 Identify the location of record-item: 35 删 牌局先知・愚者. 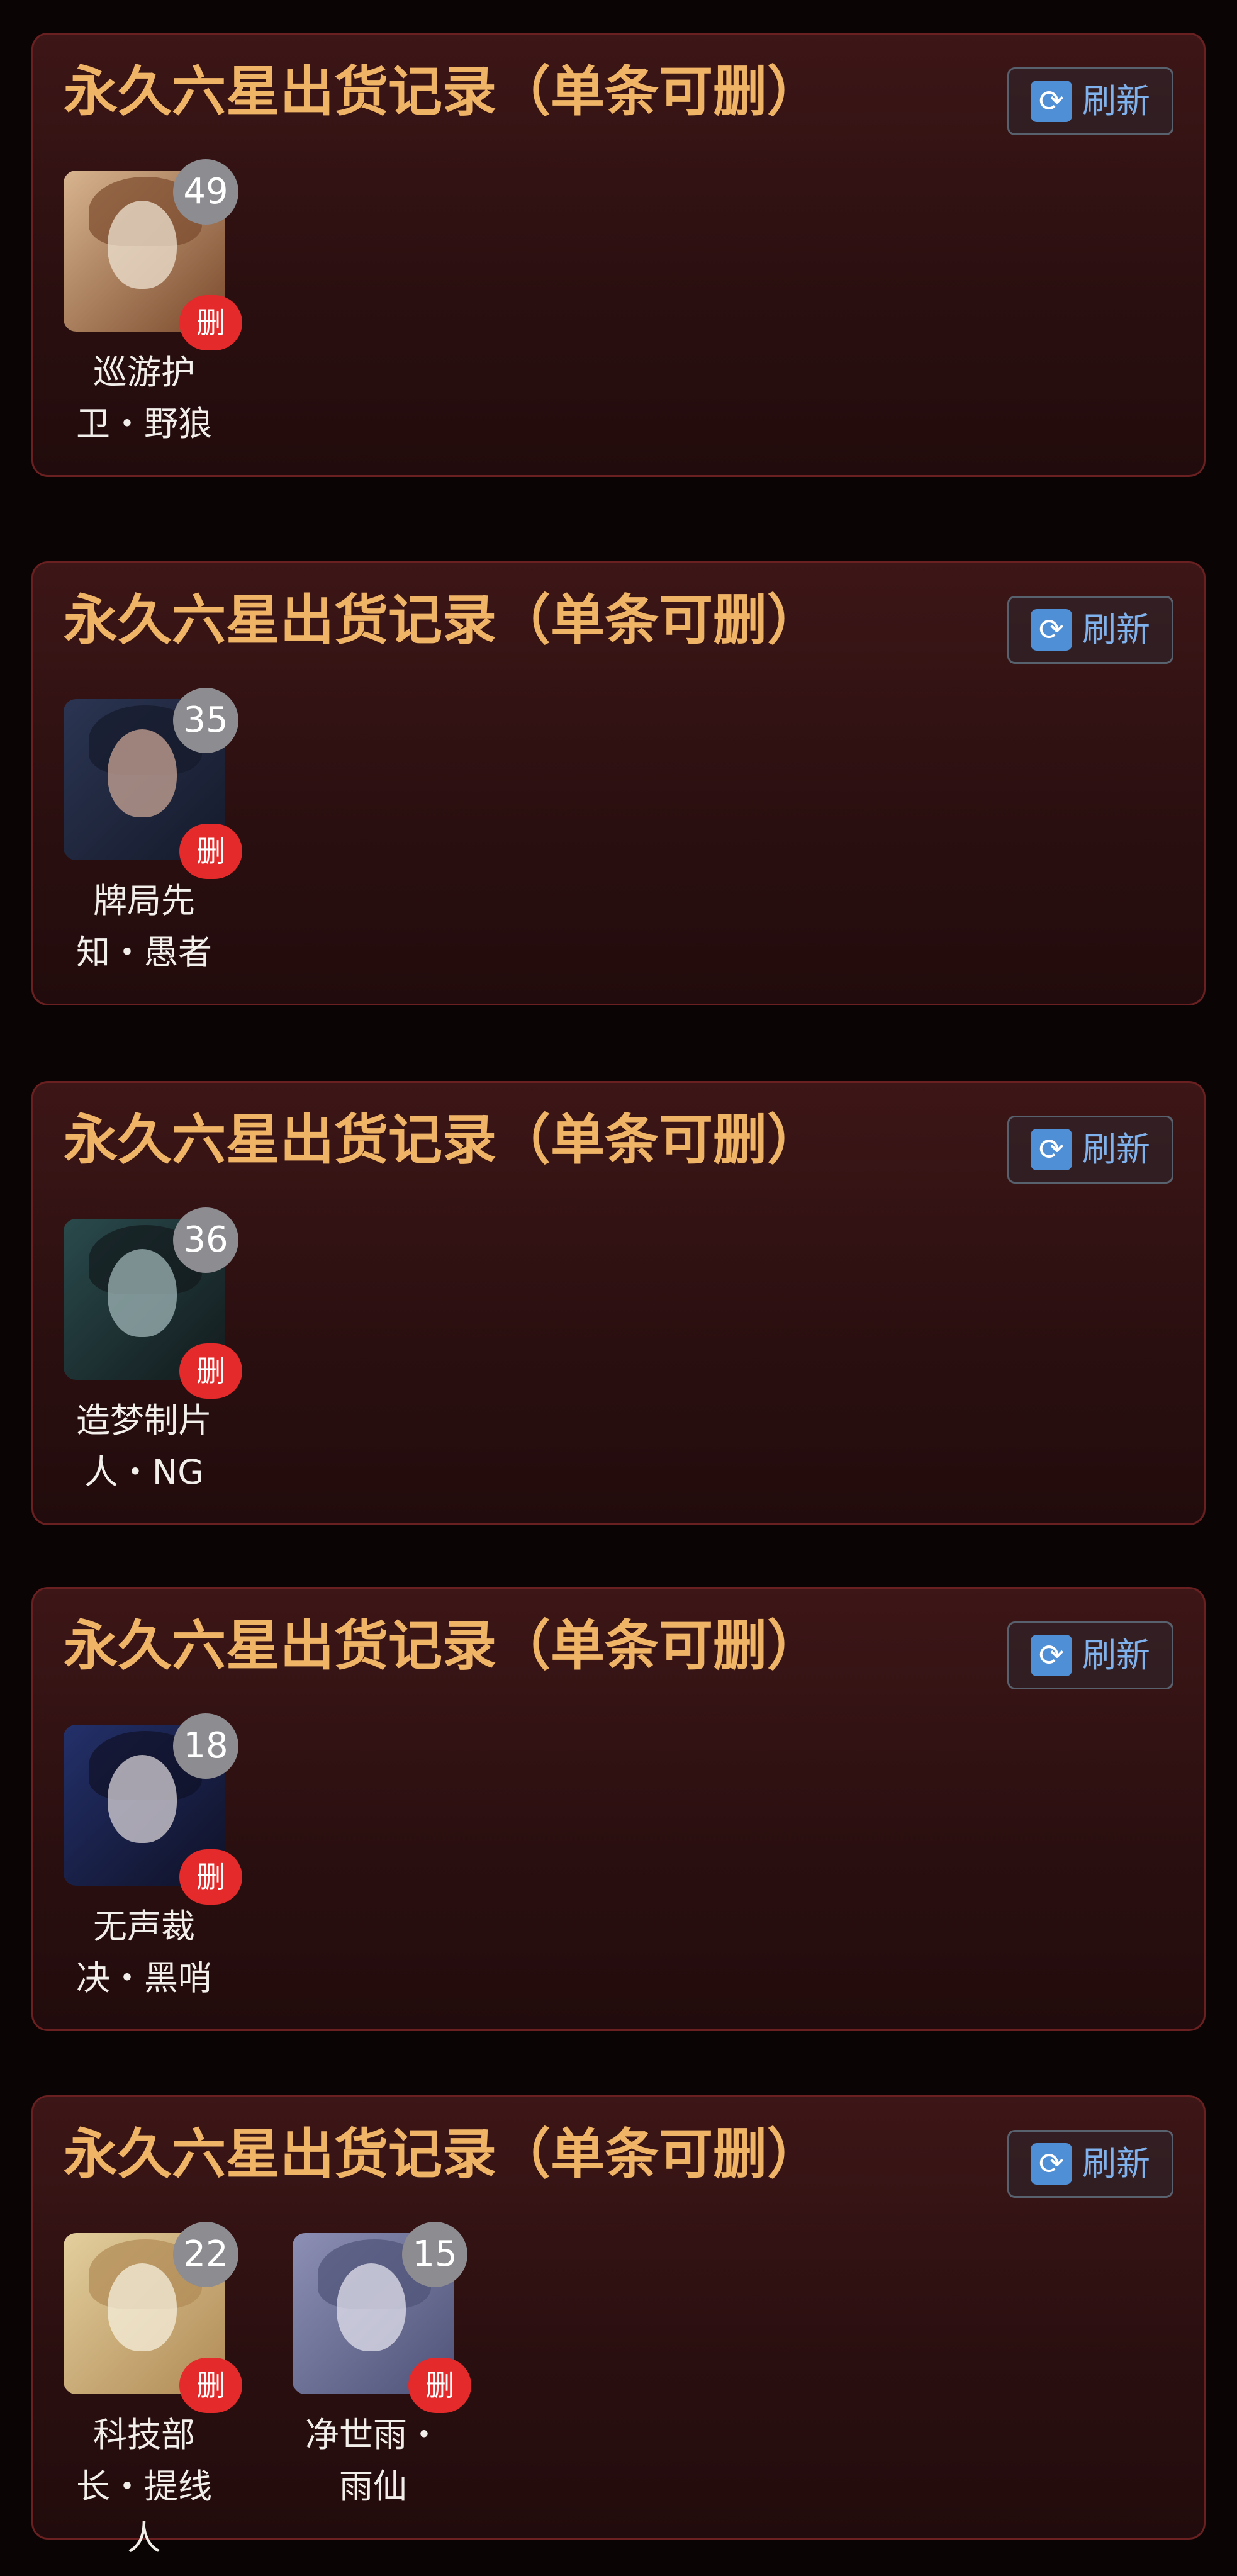
(153, 833).